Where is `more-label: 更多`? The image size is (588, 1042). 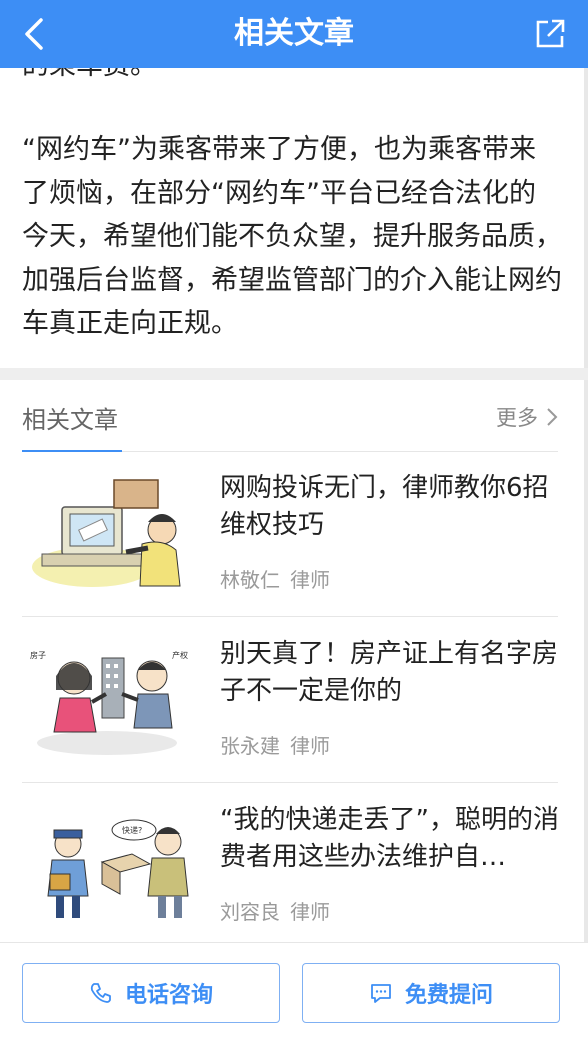
more-label: 更多 is located at coordinates (517, 418).